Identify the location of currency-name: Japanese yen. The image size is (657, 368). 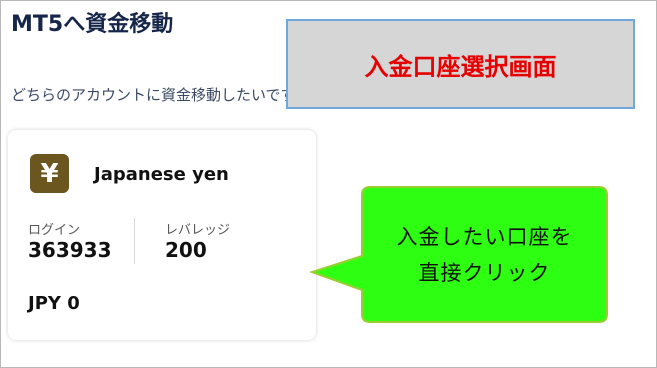
(161, 174).